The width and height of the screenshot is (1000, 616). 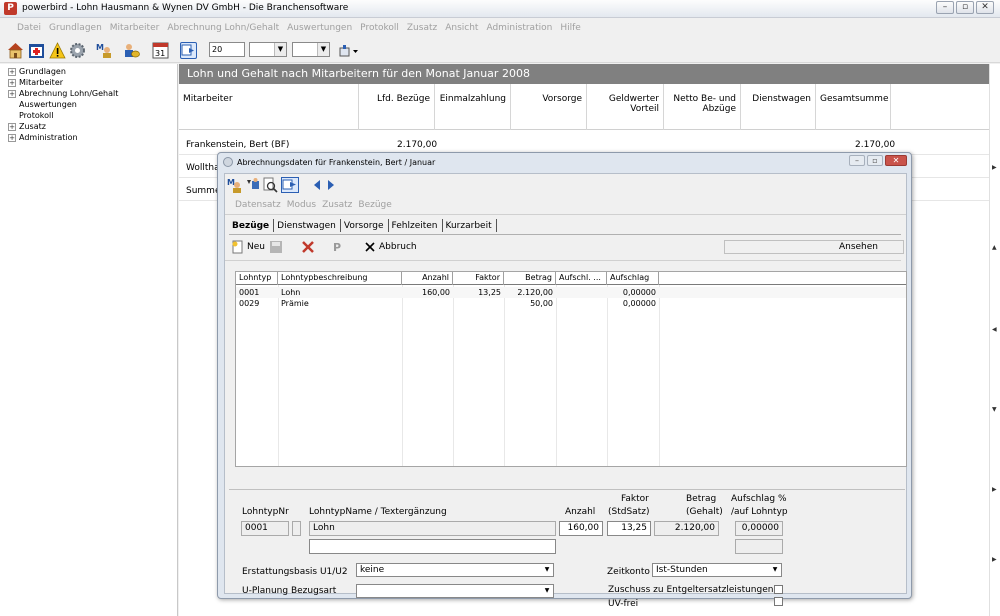 What do you see at coordinates (268, 49) in the screenshot?
I see `toolbar-combo-2: ▼` at bounding box center [268, 49].